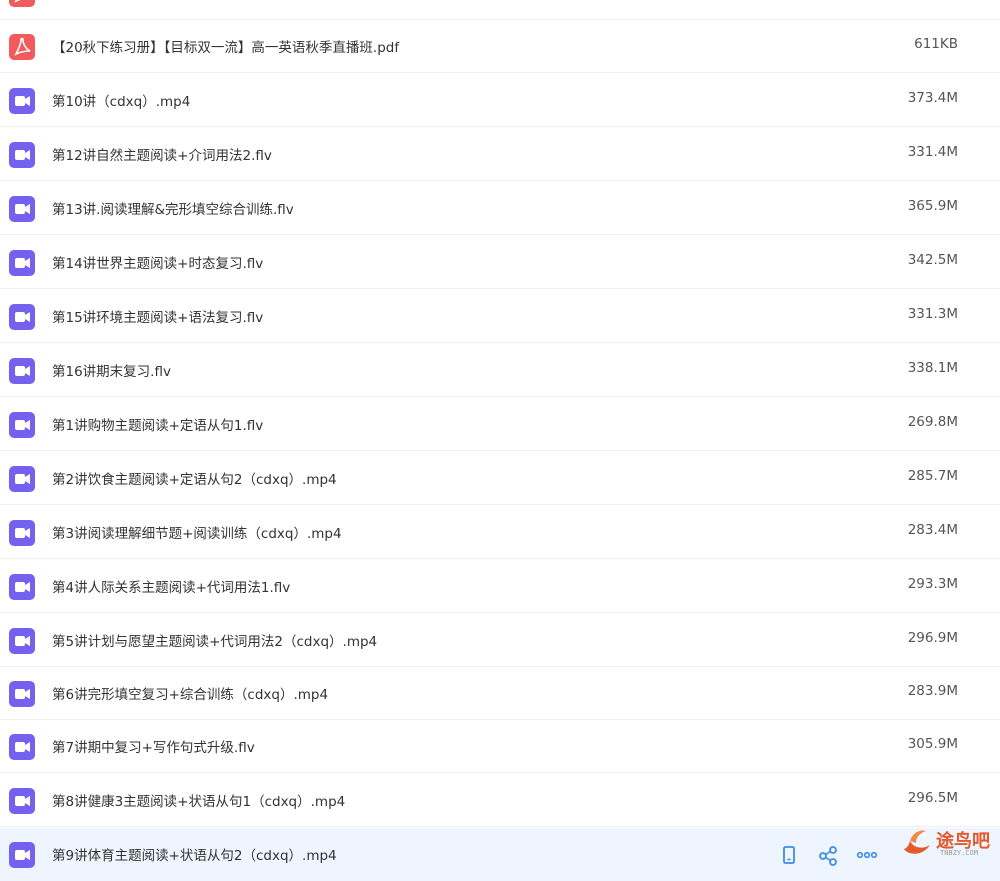  Describe the element at coordinates (215, 642) in the screenshot. I see `file-name: 第5讲计划与愿望主题阅读+代词用法2（cdxq）.mp4` at that location.